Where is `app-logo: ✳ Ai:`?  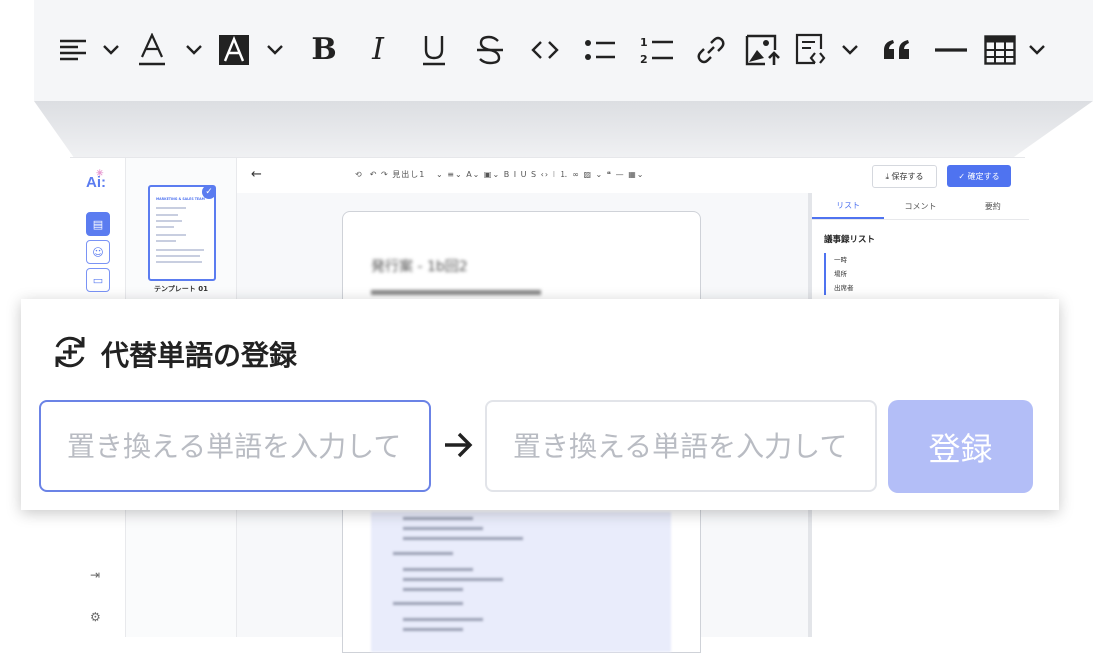 app-logo: ✳ Ai: is located at coordinates (96, 179).